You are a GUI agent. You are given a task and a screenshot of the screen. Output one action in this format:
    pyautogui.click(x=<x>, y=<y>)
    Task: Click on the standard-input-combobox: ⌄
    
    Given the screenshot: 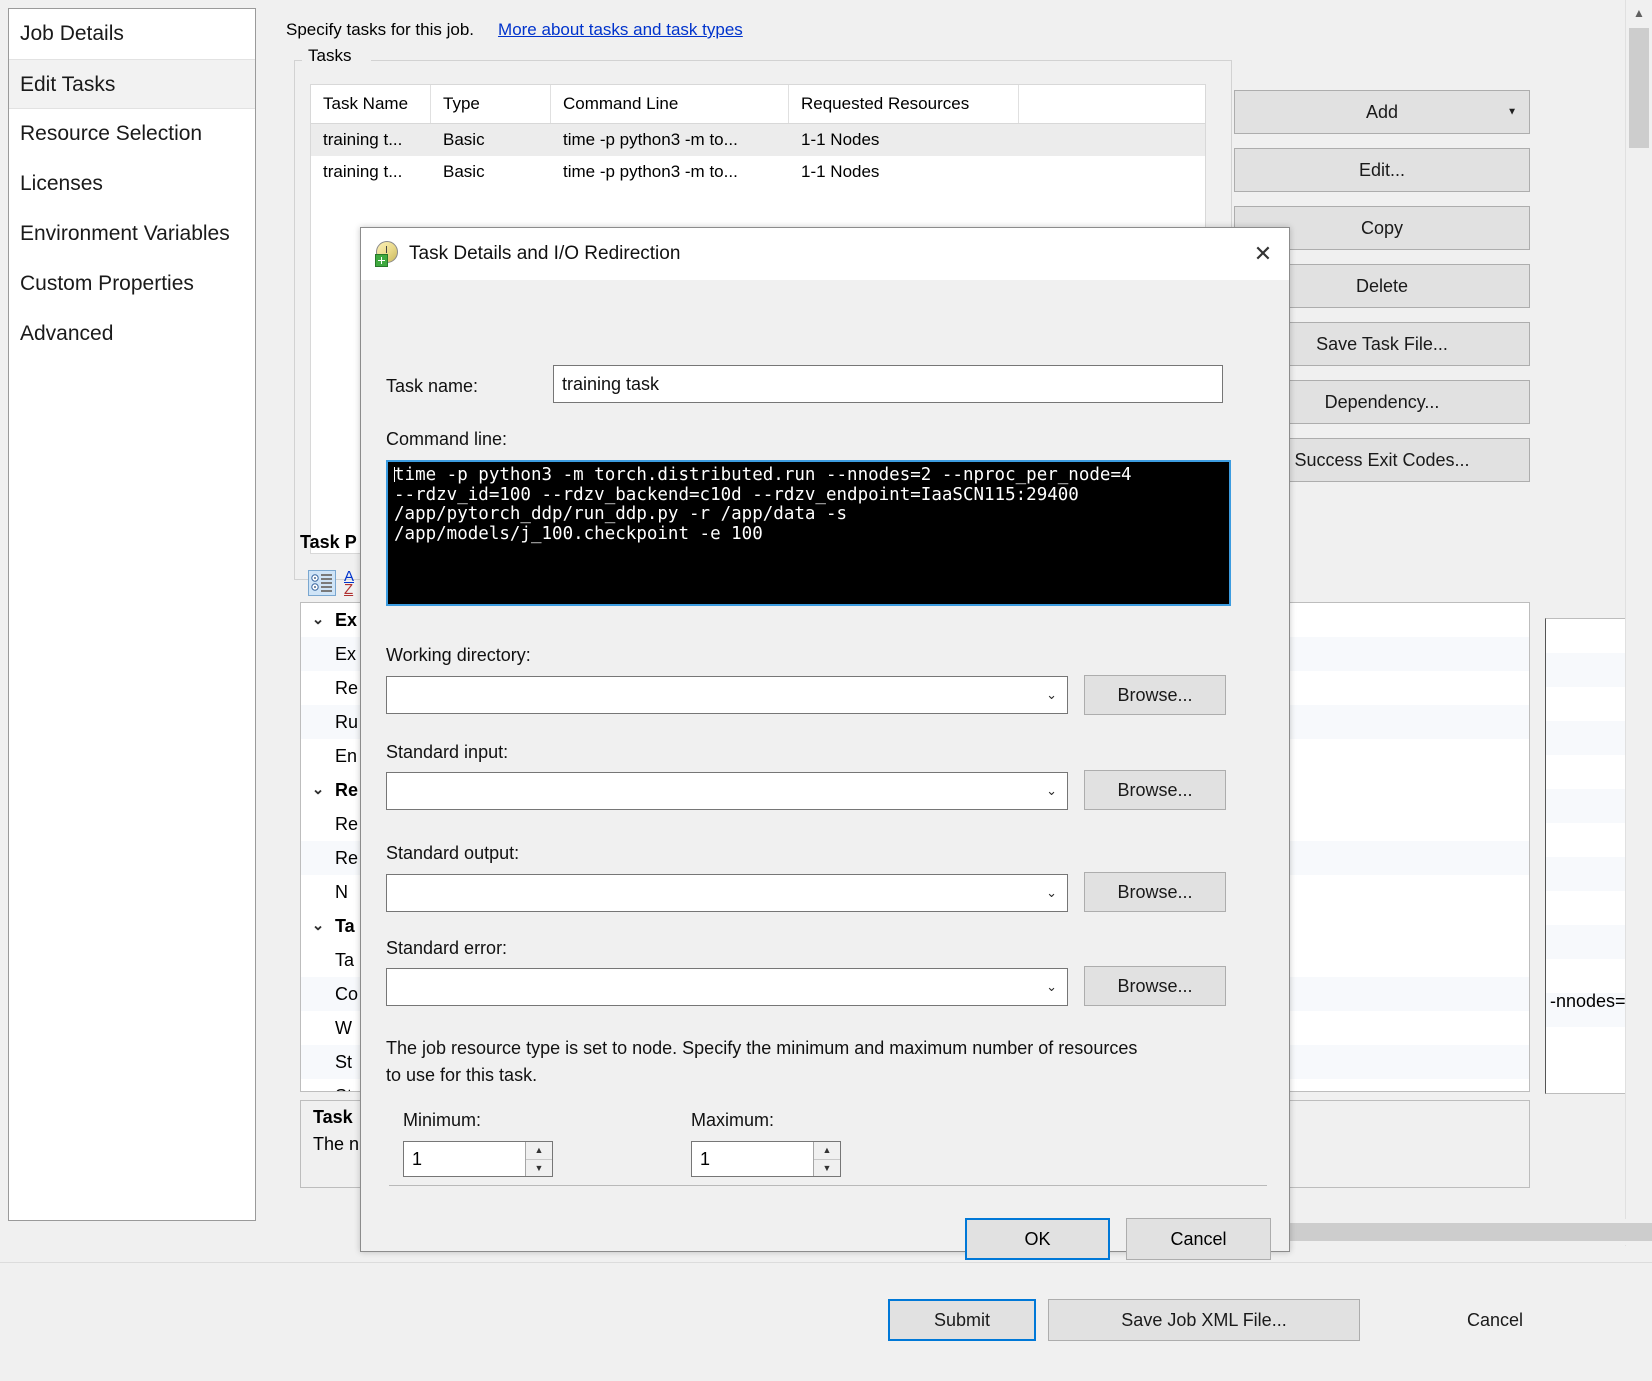 What is the action you would take?
    pyautogui.click(x=727, y=791)
    